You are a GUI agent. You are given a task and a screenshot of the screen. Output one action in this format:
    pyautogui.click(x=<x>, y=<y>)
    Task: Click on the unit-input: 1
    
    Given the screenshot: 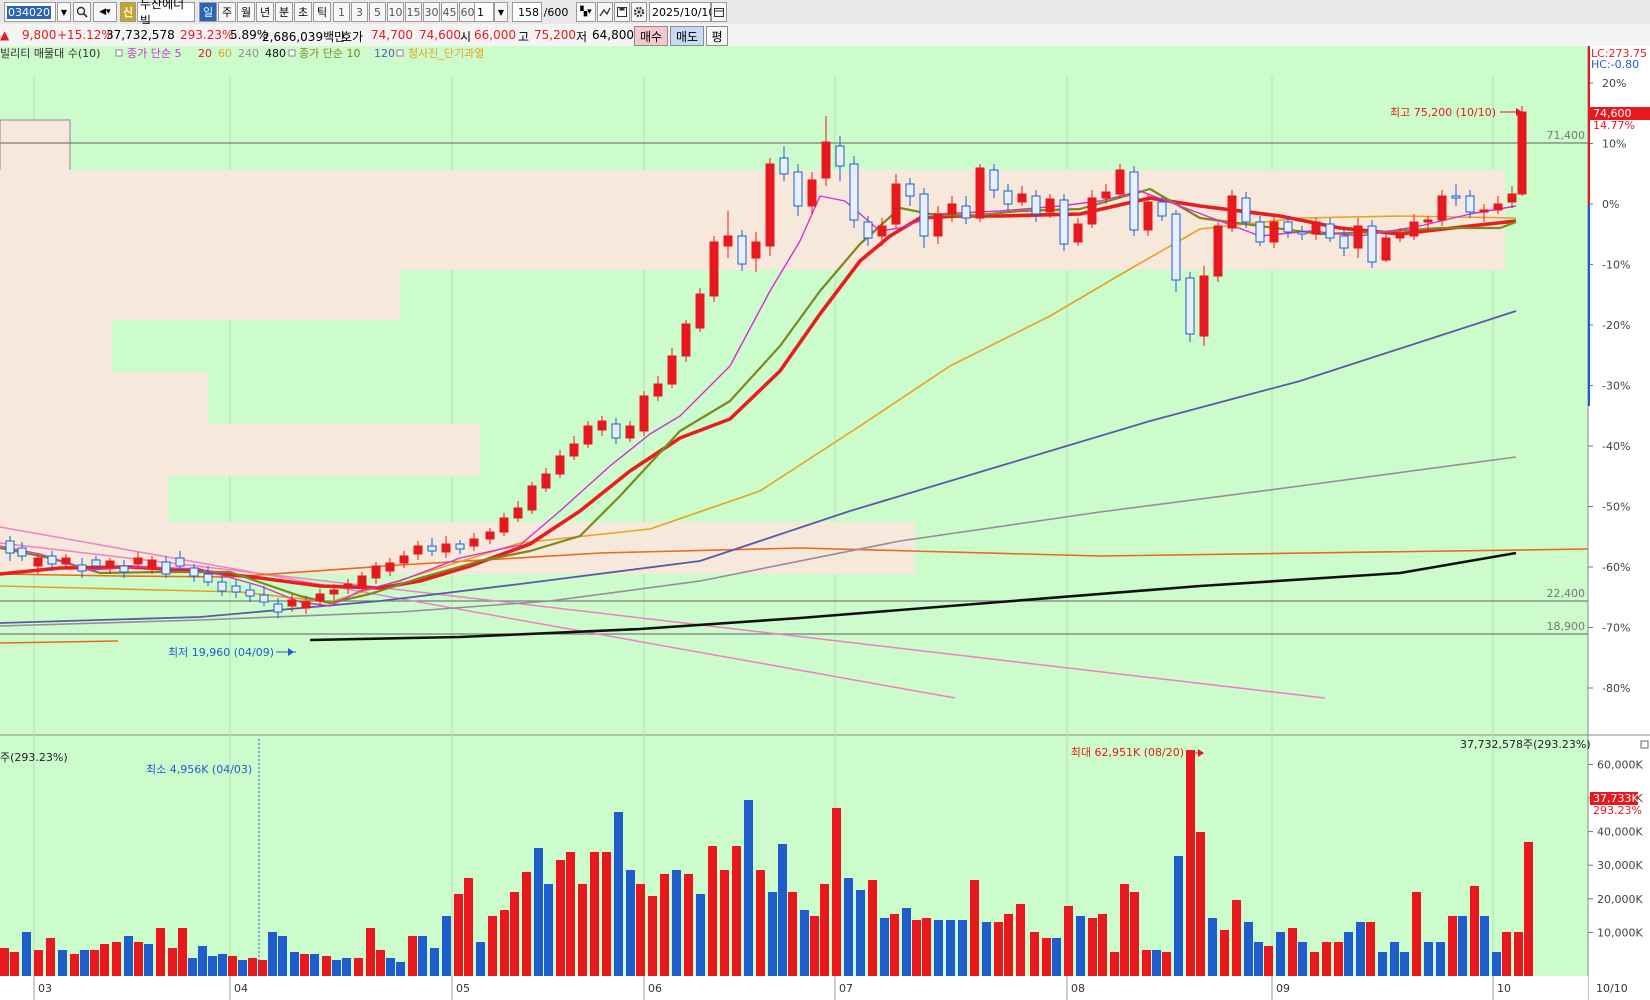 What is the action you would take?
    pyautogui.click(x=484, y=12)
    